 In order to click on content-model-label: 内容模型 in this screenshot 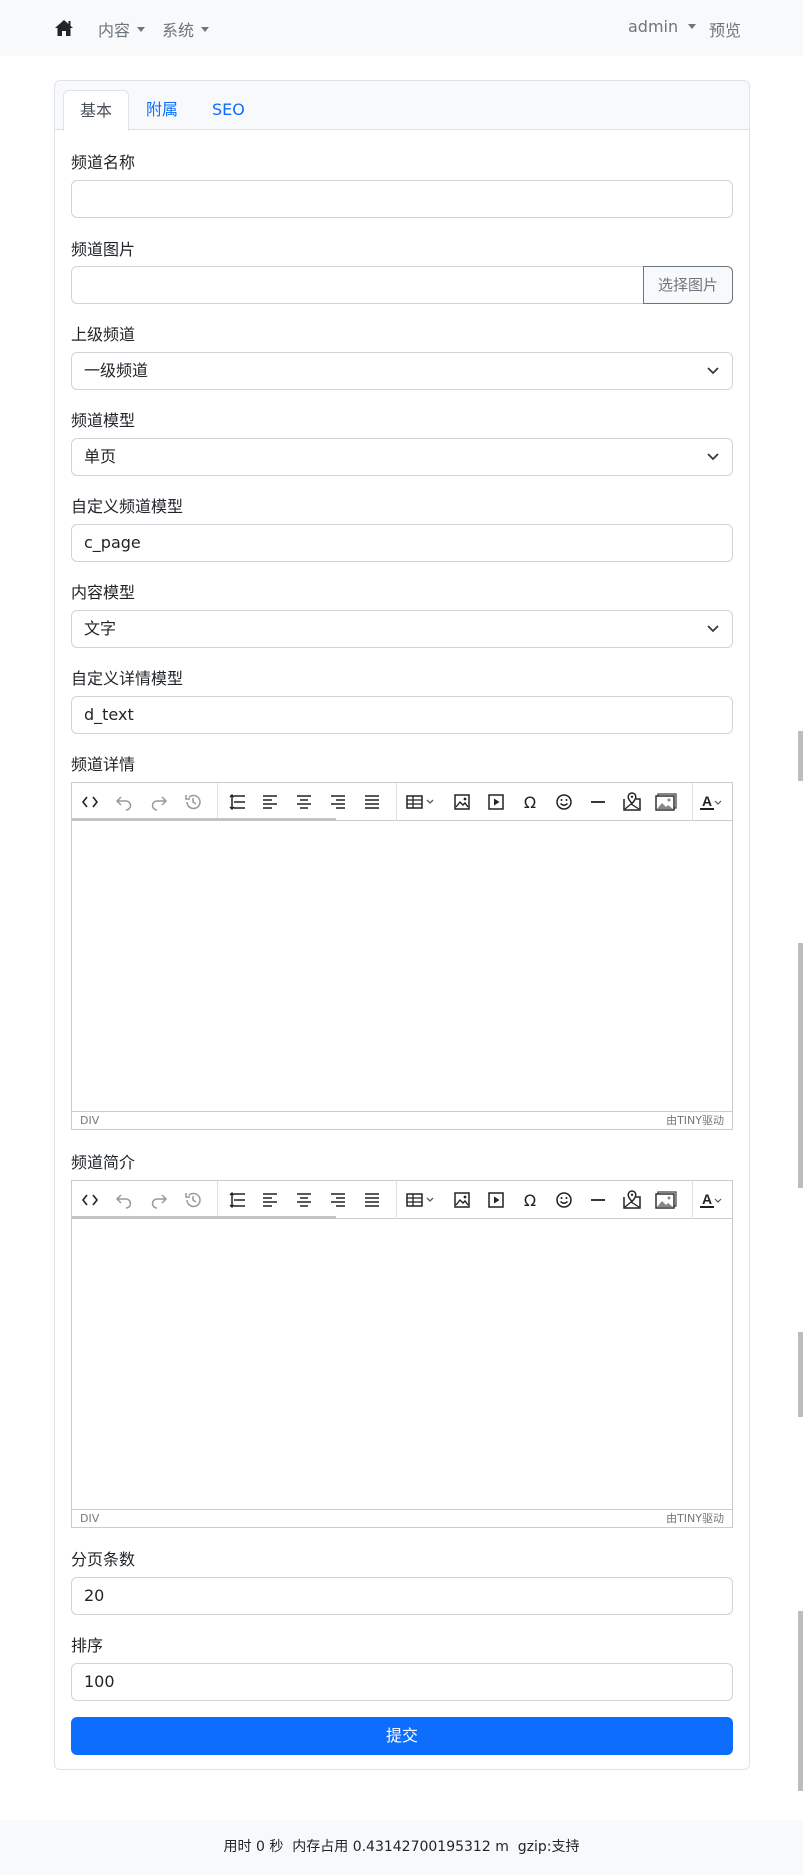, I will do `click(103, 592)`.